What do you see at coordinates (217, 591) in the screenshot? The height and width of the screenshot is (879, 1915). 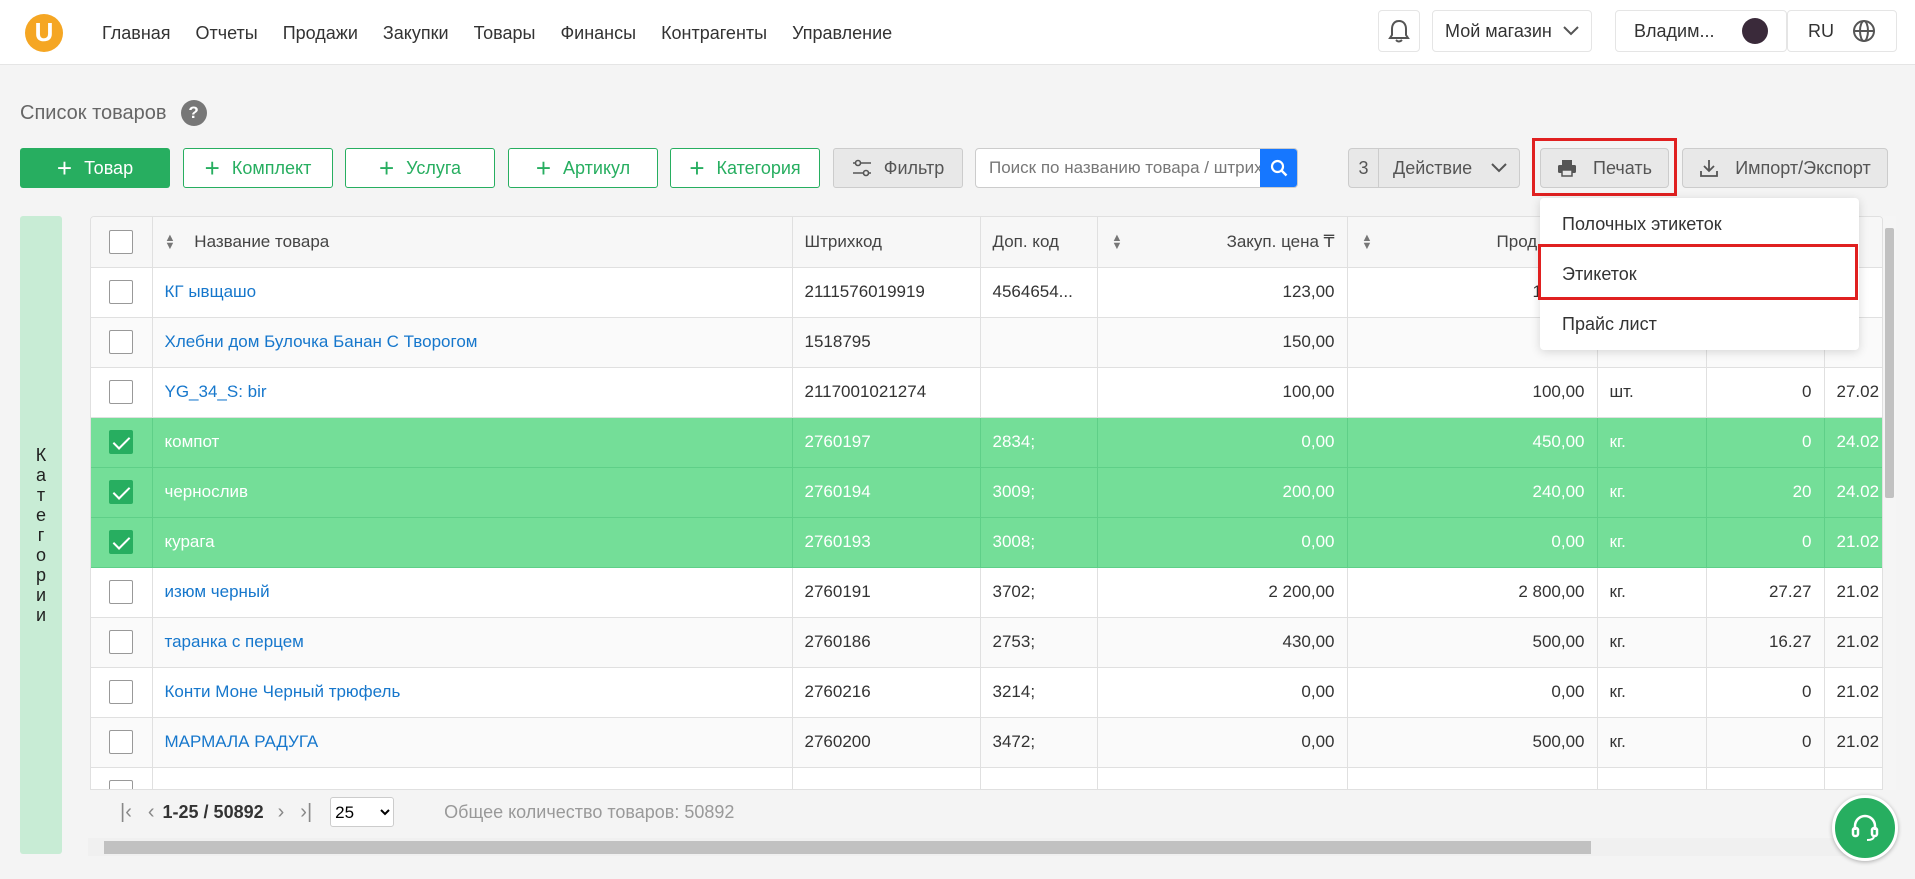 I see `product-name-link: изюм черный` at bounding box center [217, 591].